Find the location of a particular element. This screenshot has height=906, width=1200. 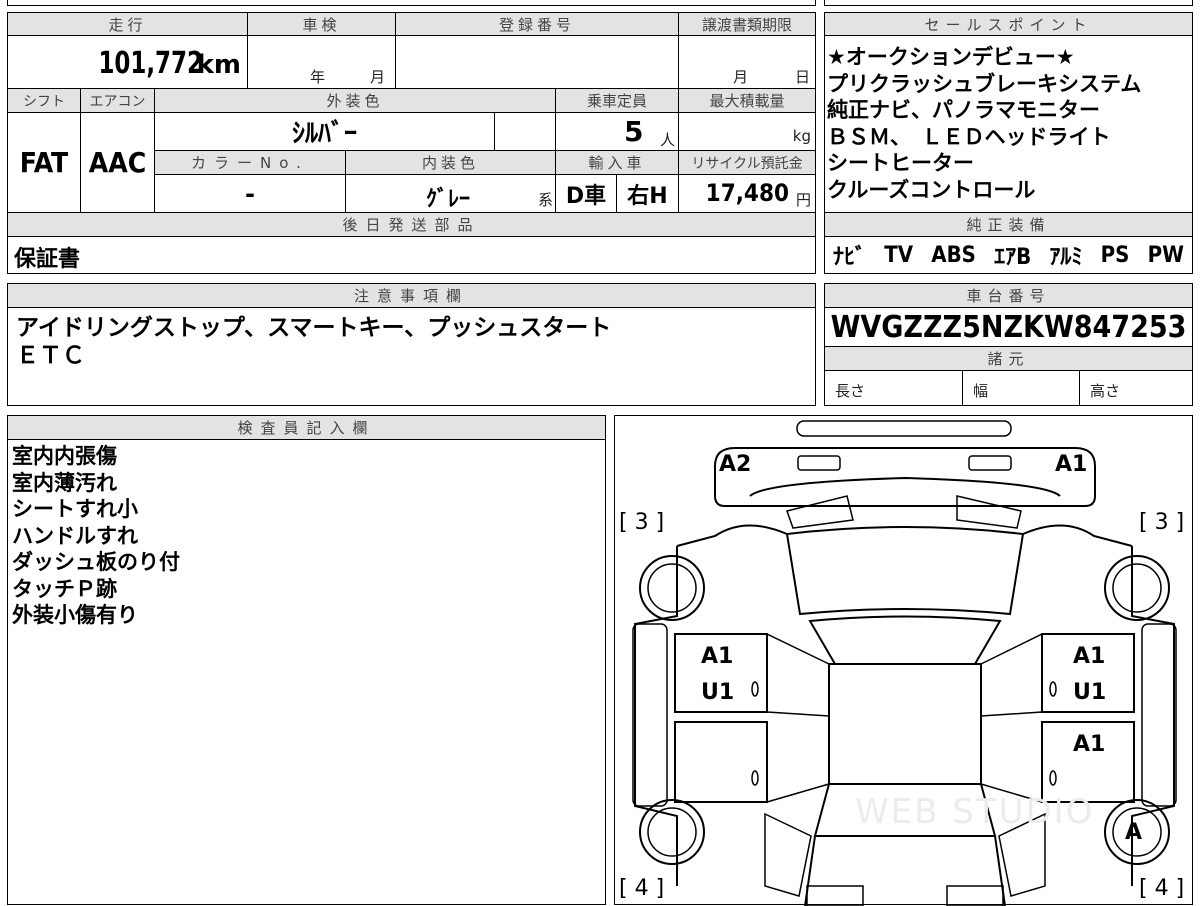

transfer-cell: 月 日 is located at coordinates (747, 62).